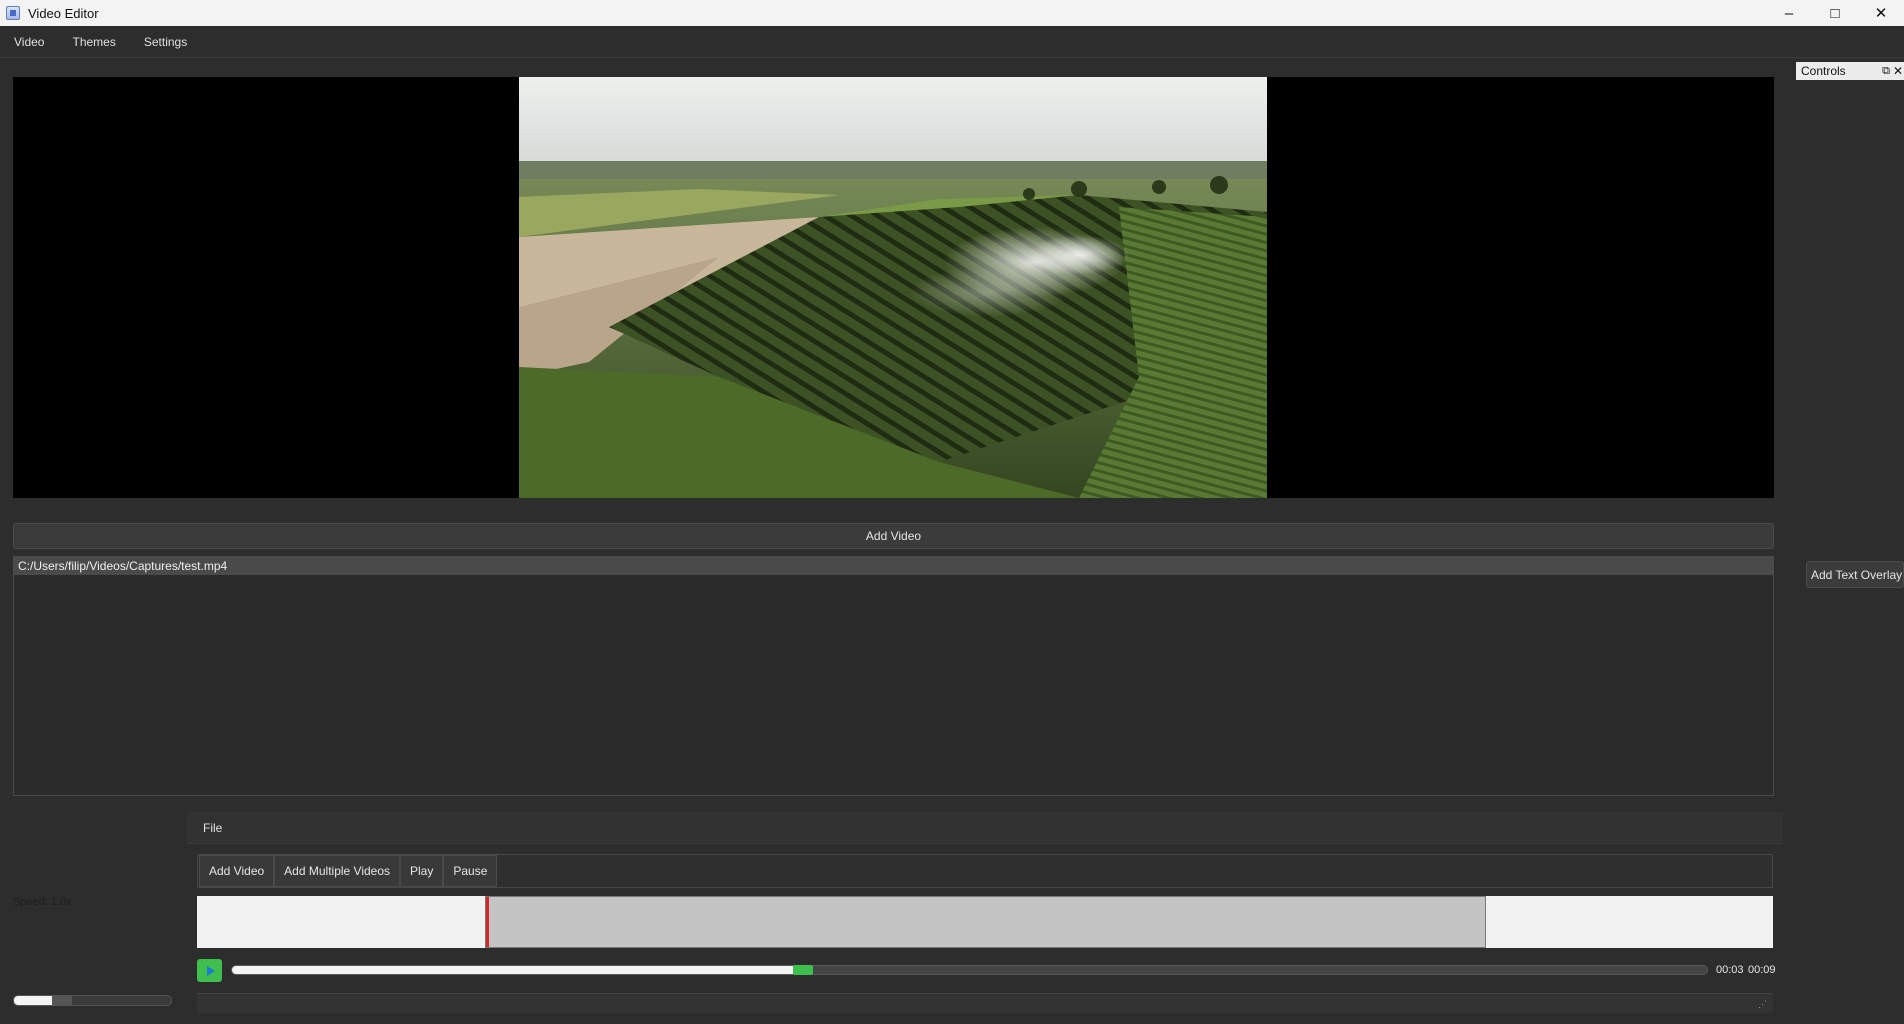 This screenshot has height=1024, width=1904. What do you see at coordinates (42, 902) in the screenshot?
I see `speed-label: Speed: 1.0x` at bounding box center [42, 902].